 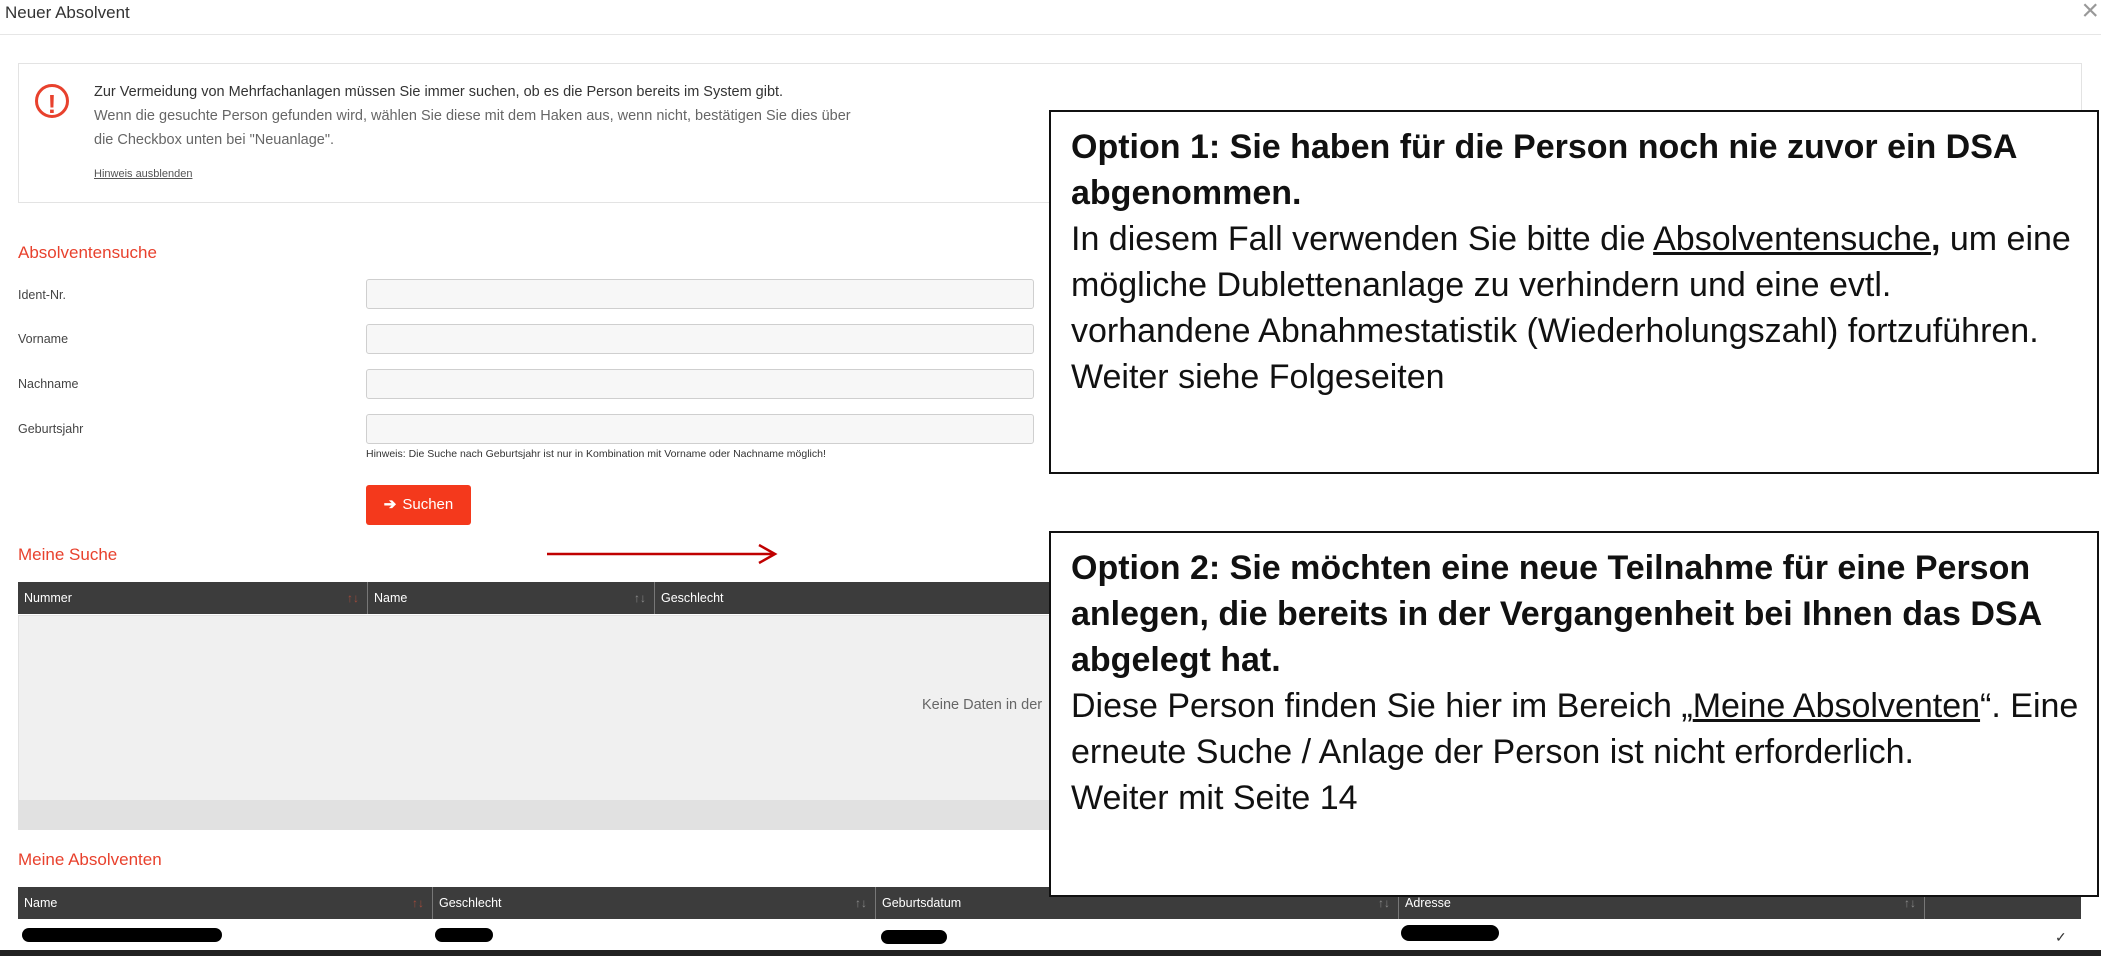 What do you see at coordinates (914, 937) in the screenshot?
I see `redacted-birthdate` at bounding box center [914, 937].